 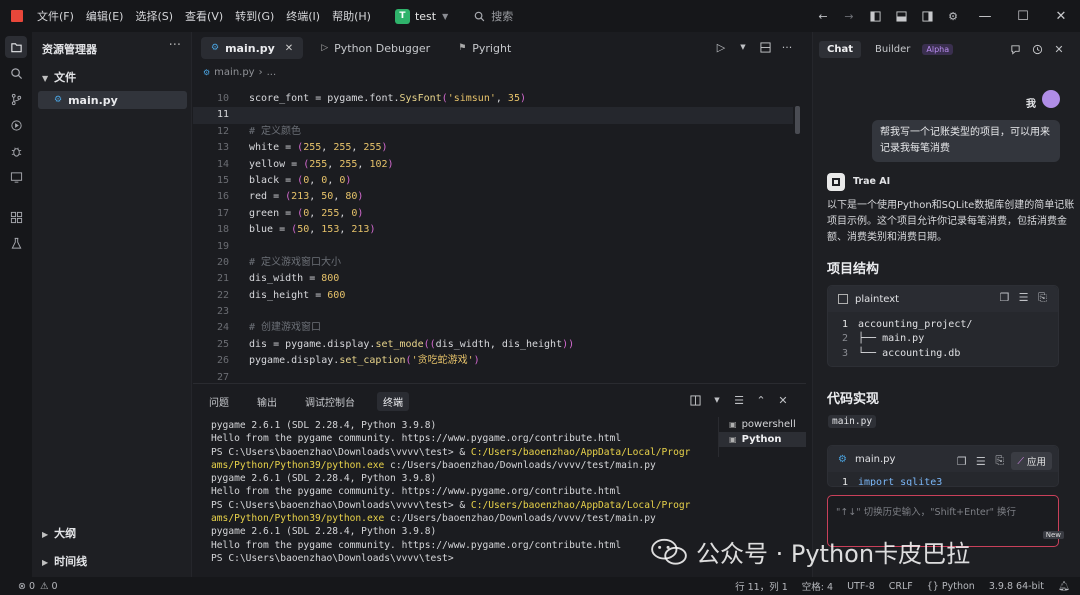 I want to click on code-line: 11, so click(x=493, y=115).